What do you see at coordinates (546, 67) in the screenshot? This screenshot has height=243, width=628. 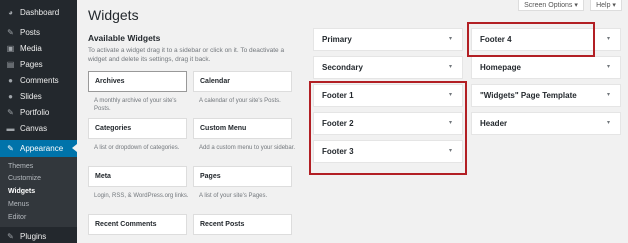 I see `area-homepage: Homepage ▾` at bounding box center [546, 67].